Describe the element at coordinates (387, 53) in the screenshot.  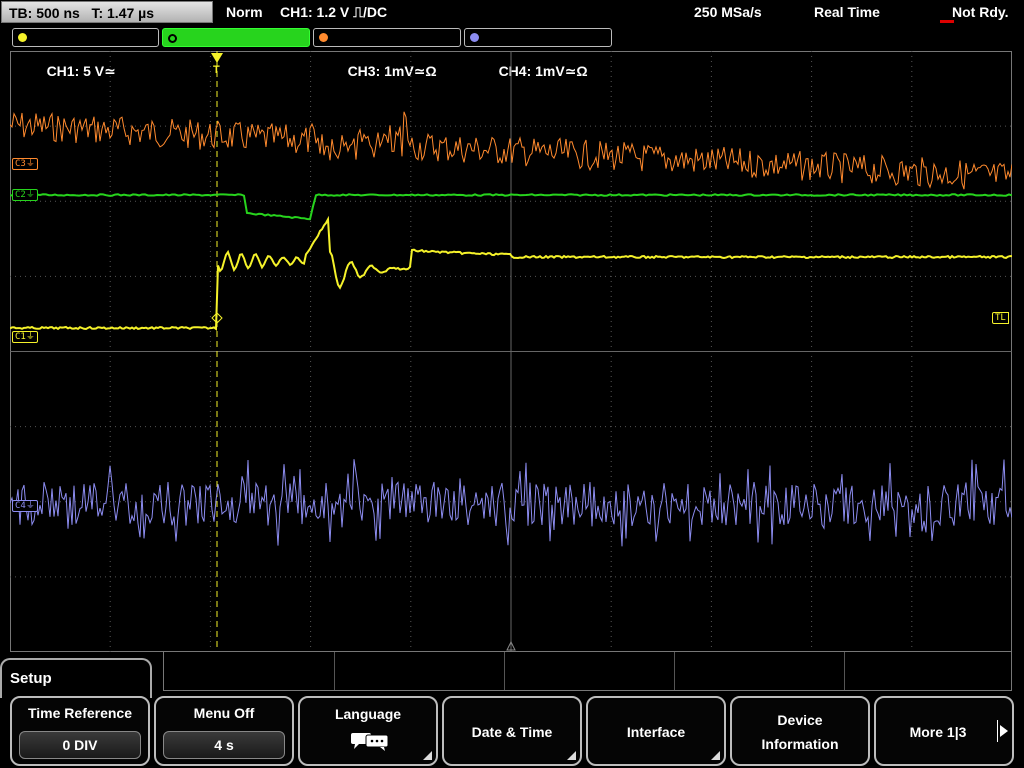
I see `tab-ch3: CH3: 1mV≃Ω` at that location.